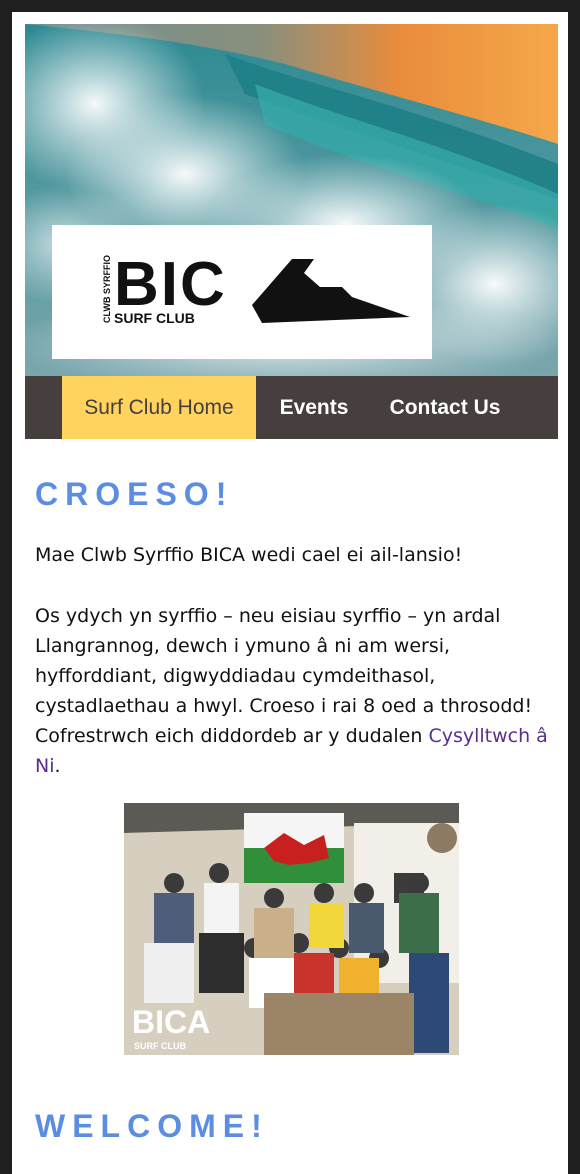 This screenshot has width=580, height=1174. I want to click on svg-text: CLWB SYRFFIO, so click(107, 289).